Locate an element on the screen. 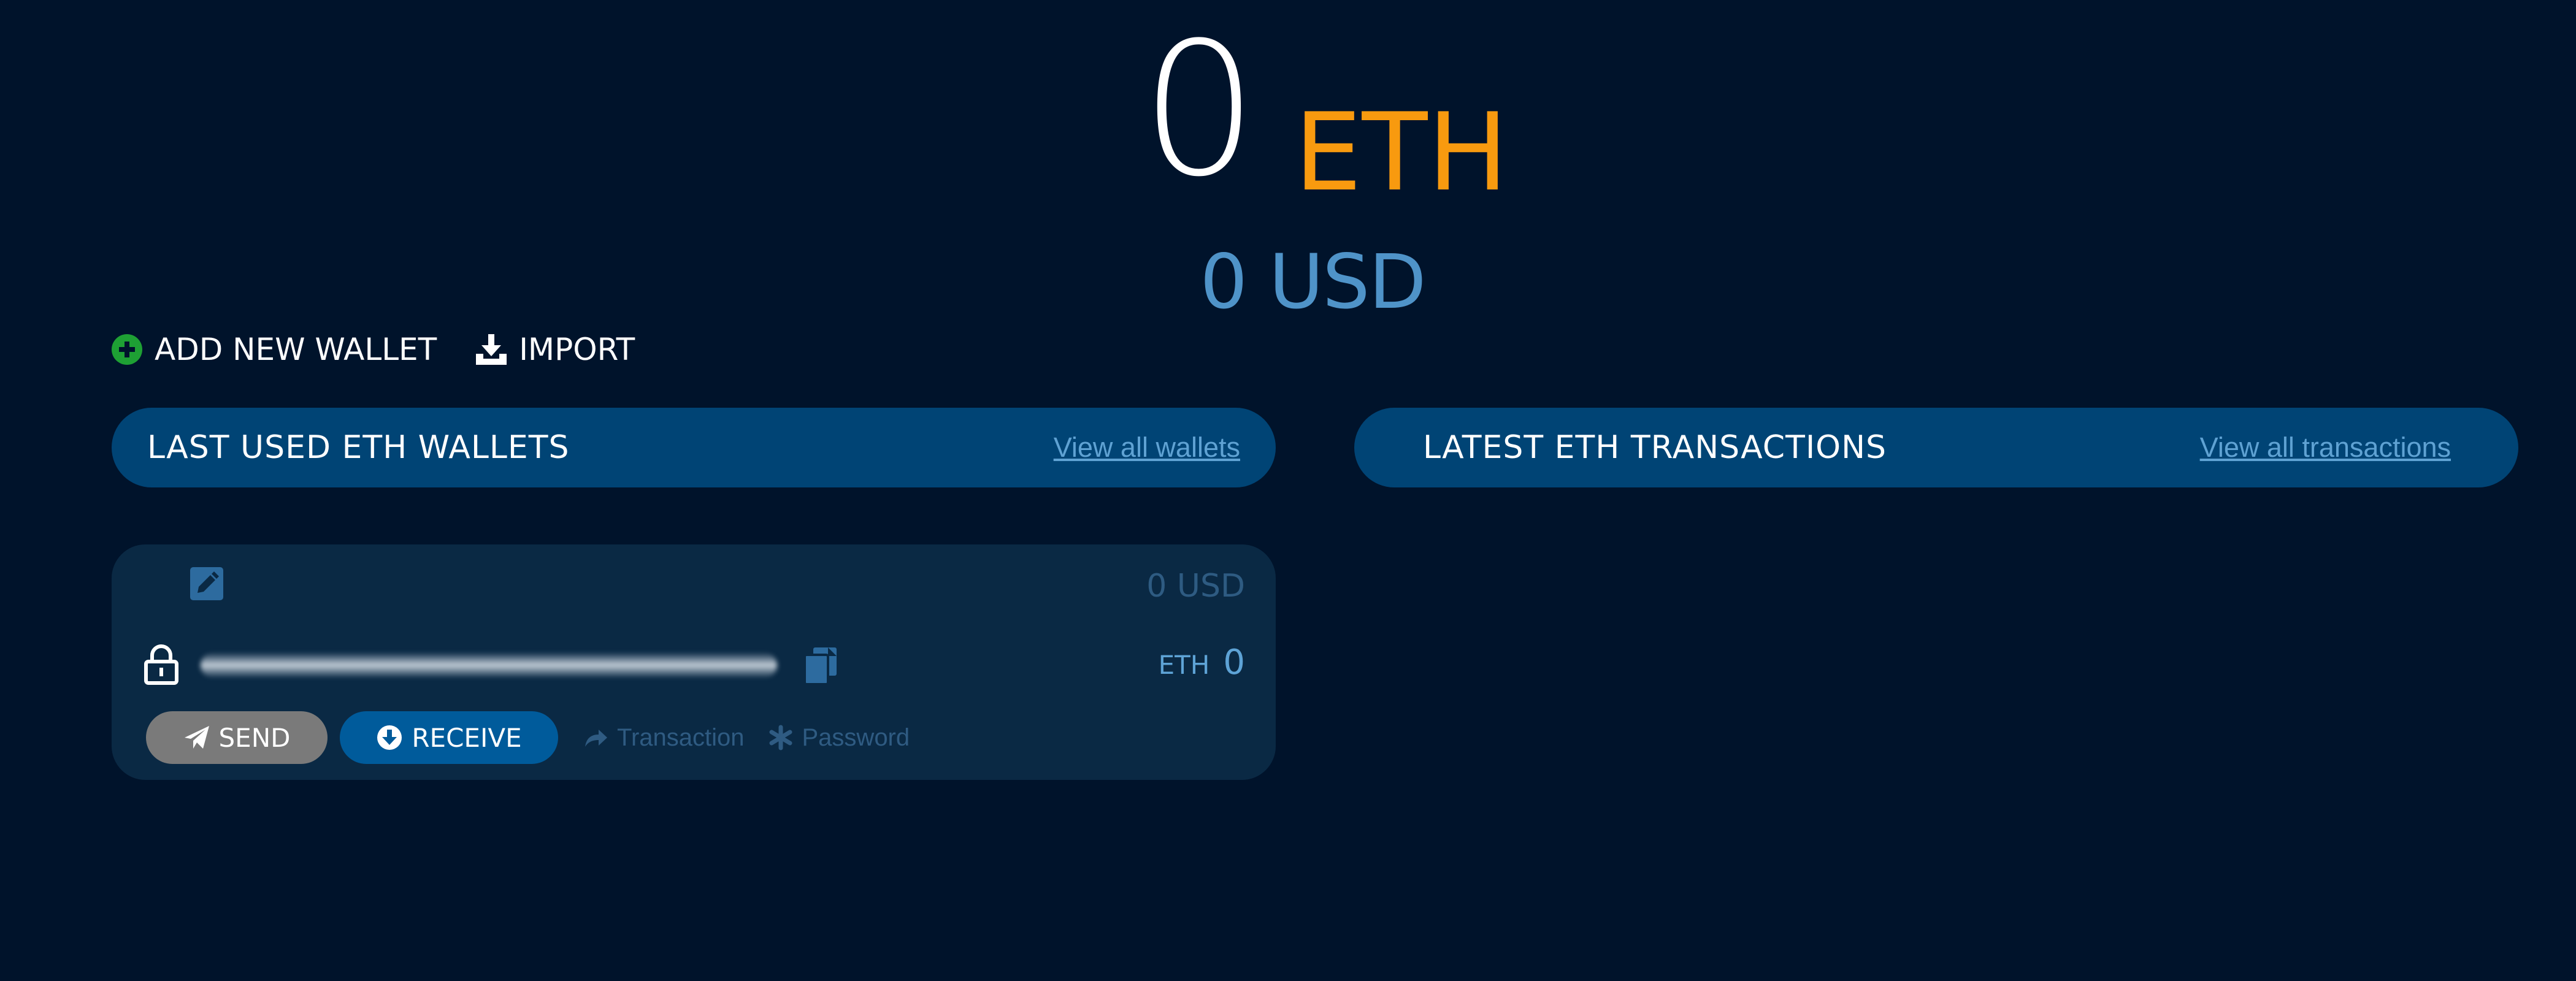 Image resolution: width=2576 pixels, height=981 pixels. arrow-down-circle-icon is located at coordinates (389, 737).